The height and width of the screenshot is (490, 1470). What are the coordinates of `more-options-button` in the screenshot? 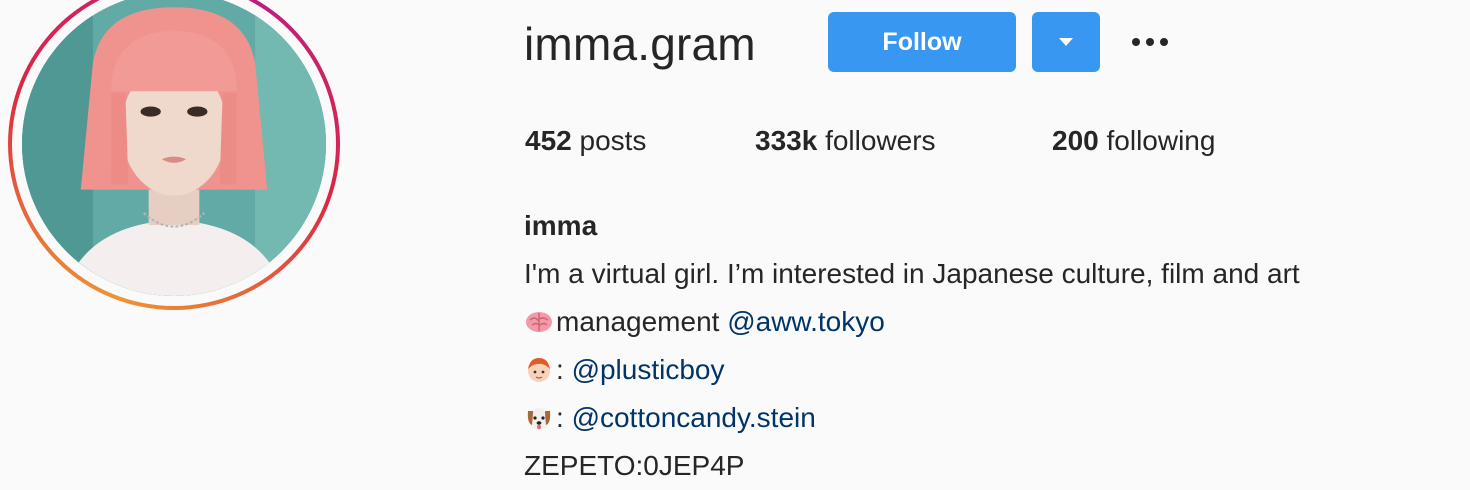 It's located at (1150, 42).